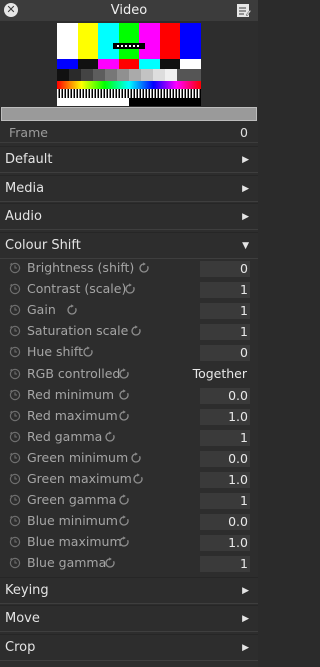  I want to click on property-label: RGB controlled, so click(74, 373).